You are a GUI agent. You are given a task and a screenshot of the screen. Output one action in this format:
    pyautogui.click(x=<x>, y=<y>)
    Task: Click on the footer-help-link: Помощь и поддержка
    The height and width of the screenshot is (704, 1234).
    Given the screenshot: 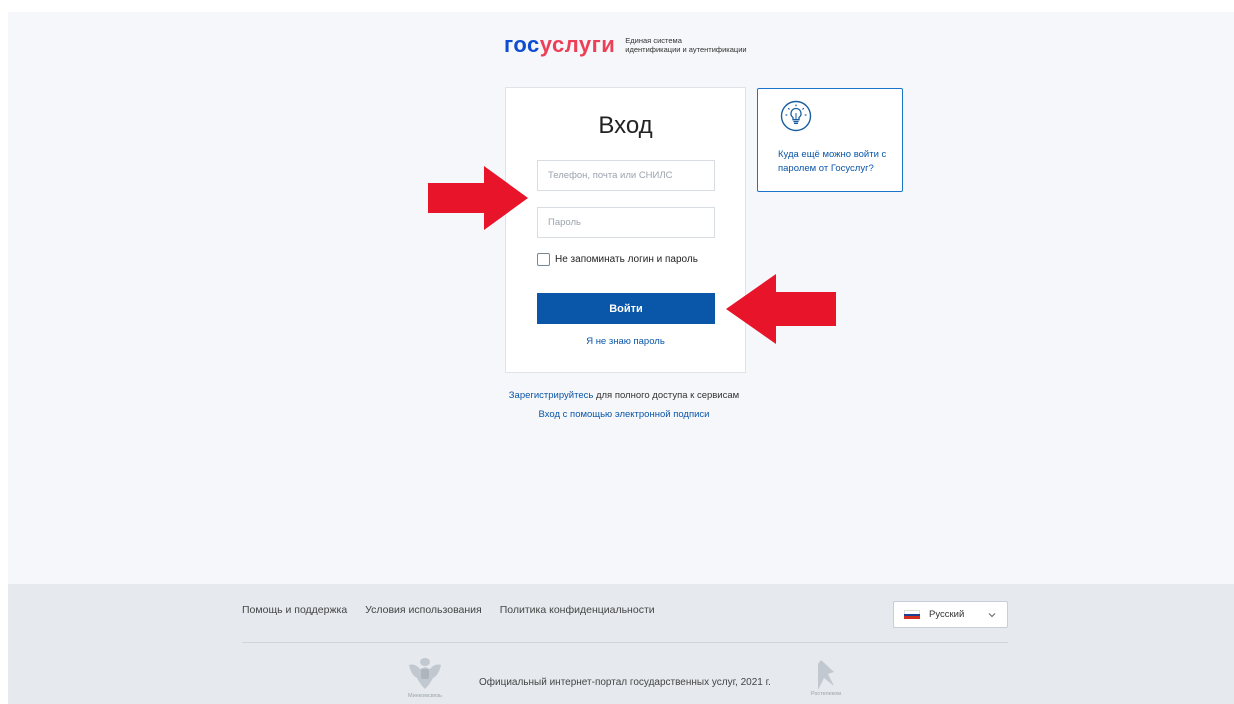 What is the action you would take?
    pyautogui.click(x=294, y=610)
    